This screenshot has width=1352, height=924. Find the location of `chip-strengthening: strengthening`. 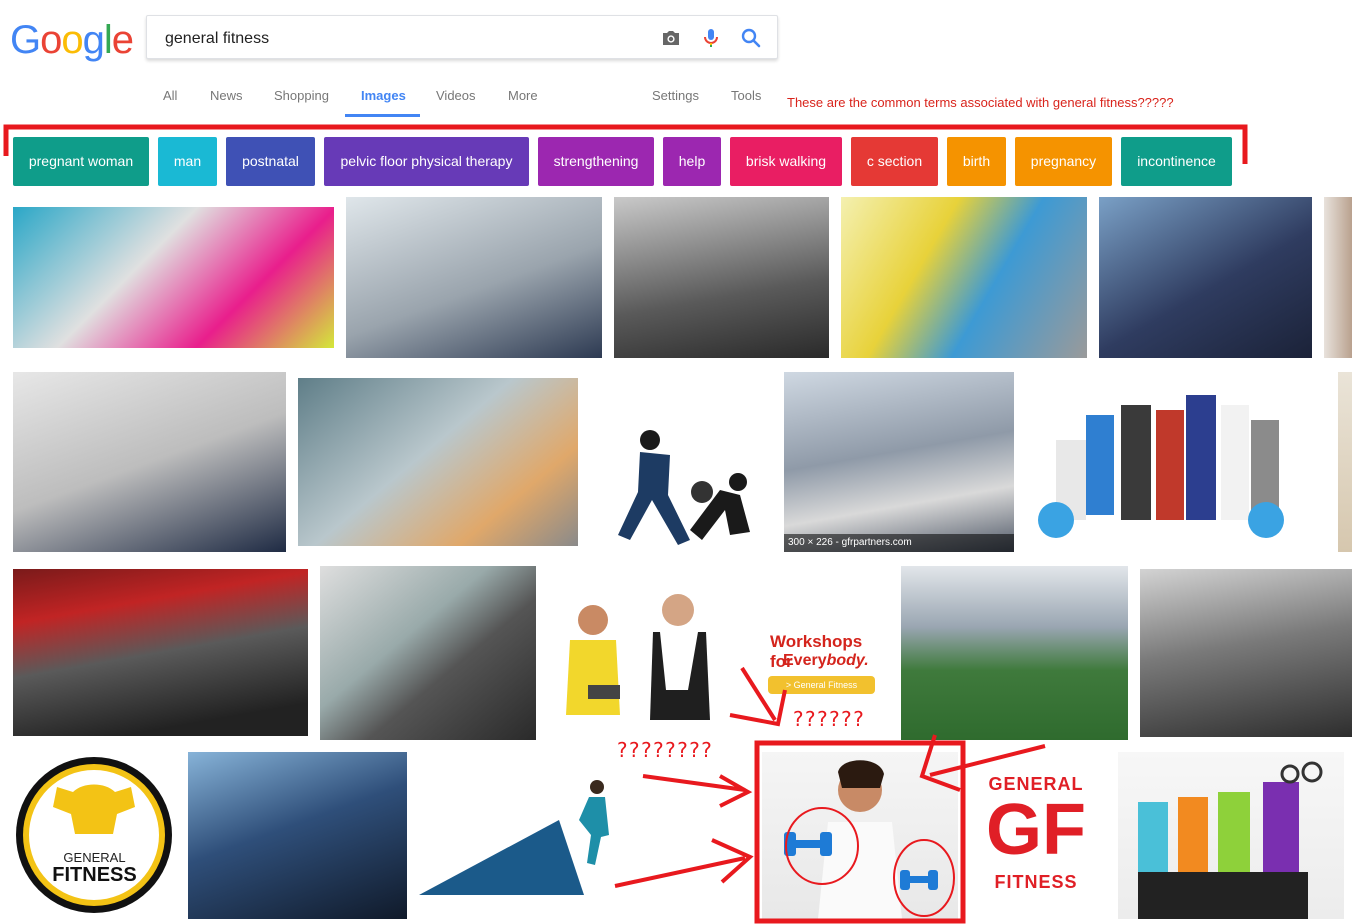

chip-strengthening: strengthening is located at coordinates (596, 161).